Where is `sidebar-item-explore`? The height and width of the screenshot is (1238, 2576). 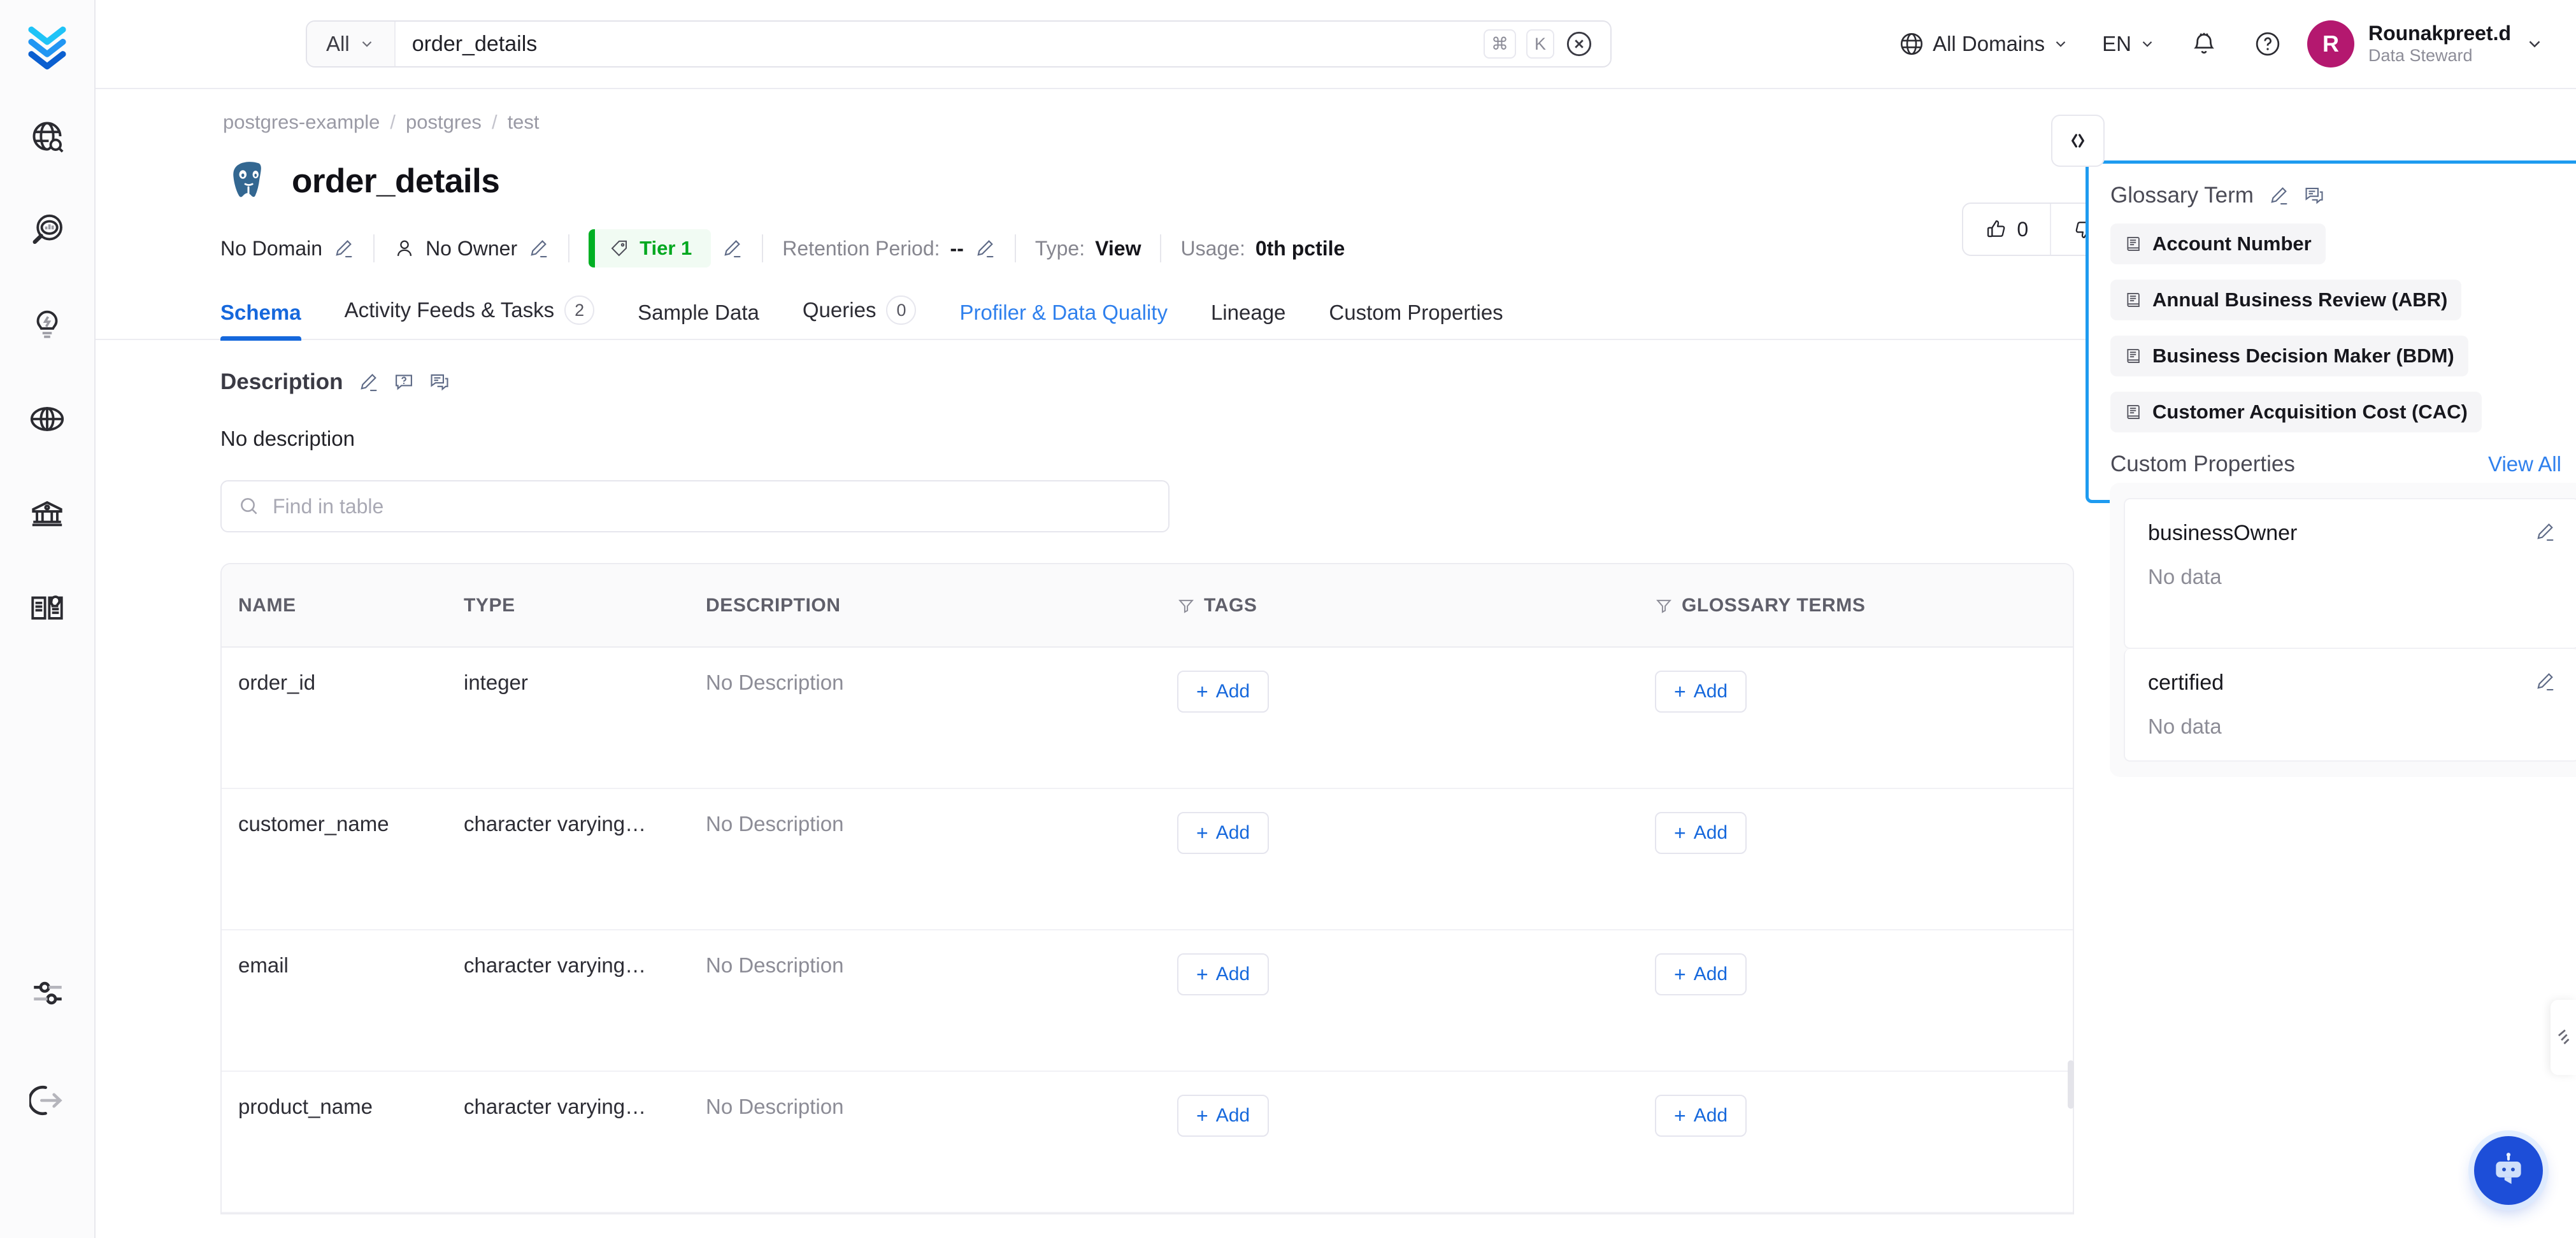 sidebar-item-explore is located at coordinates (47, 136).